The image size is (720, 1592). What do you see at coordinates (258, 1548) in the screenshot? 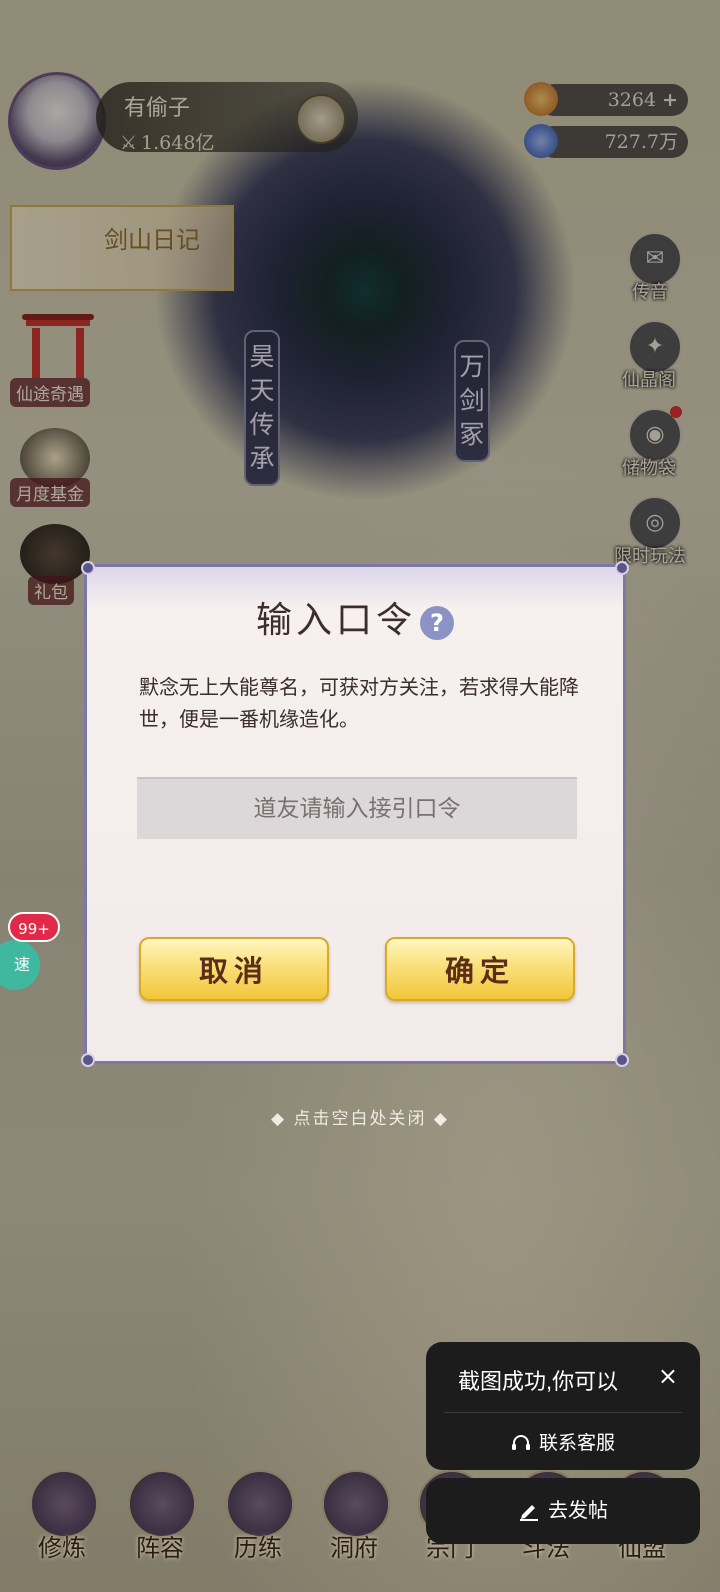
I see `nav-label: 历练` at bounding box center [258, 1548].